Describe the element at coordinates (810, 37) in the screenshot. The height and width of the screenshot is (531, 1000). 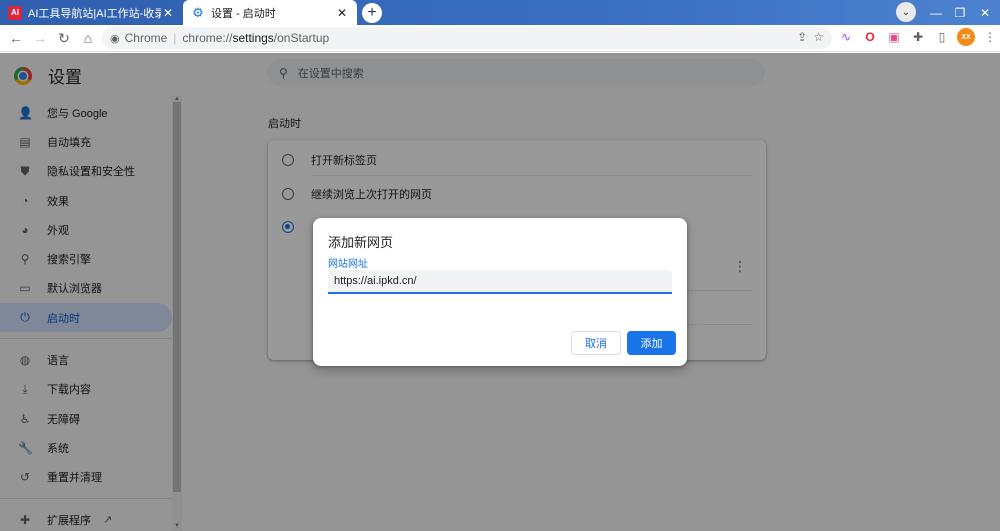
I see `omnibox-actions: ⇪ ☆` at that location.